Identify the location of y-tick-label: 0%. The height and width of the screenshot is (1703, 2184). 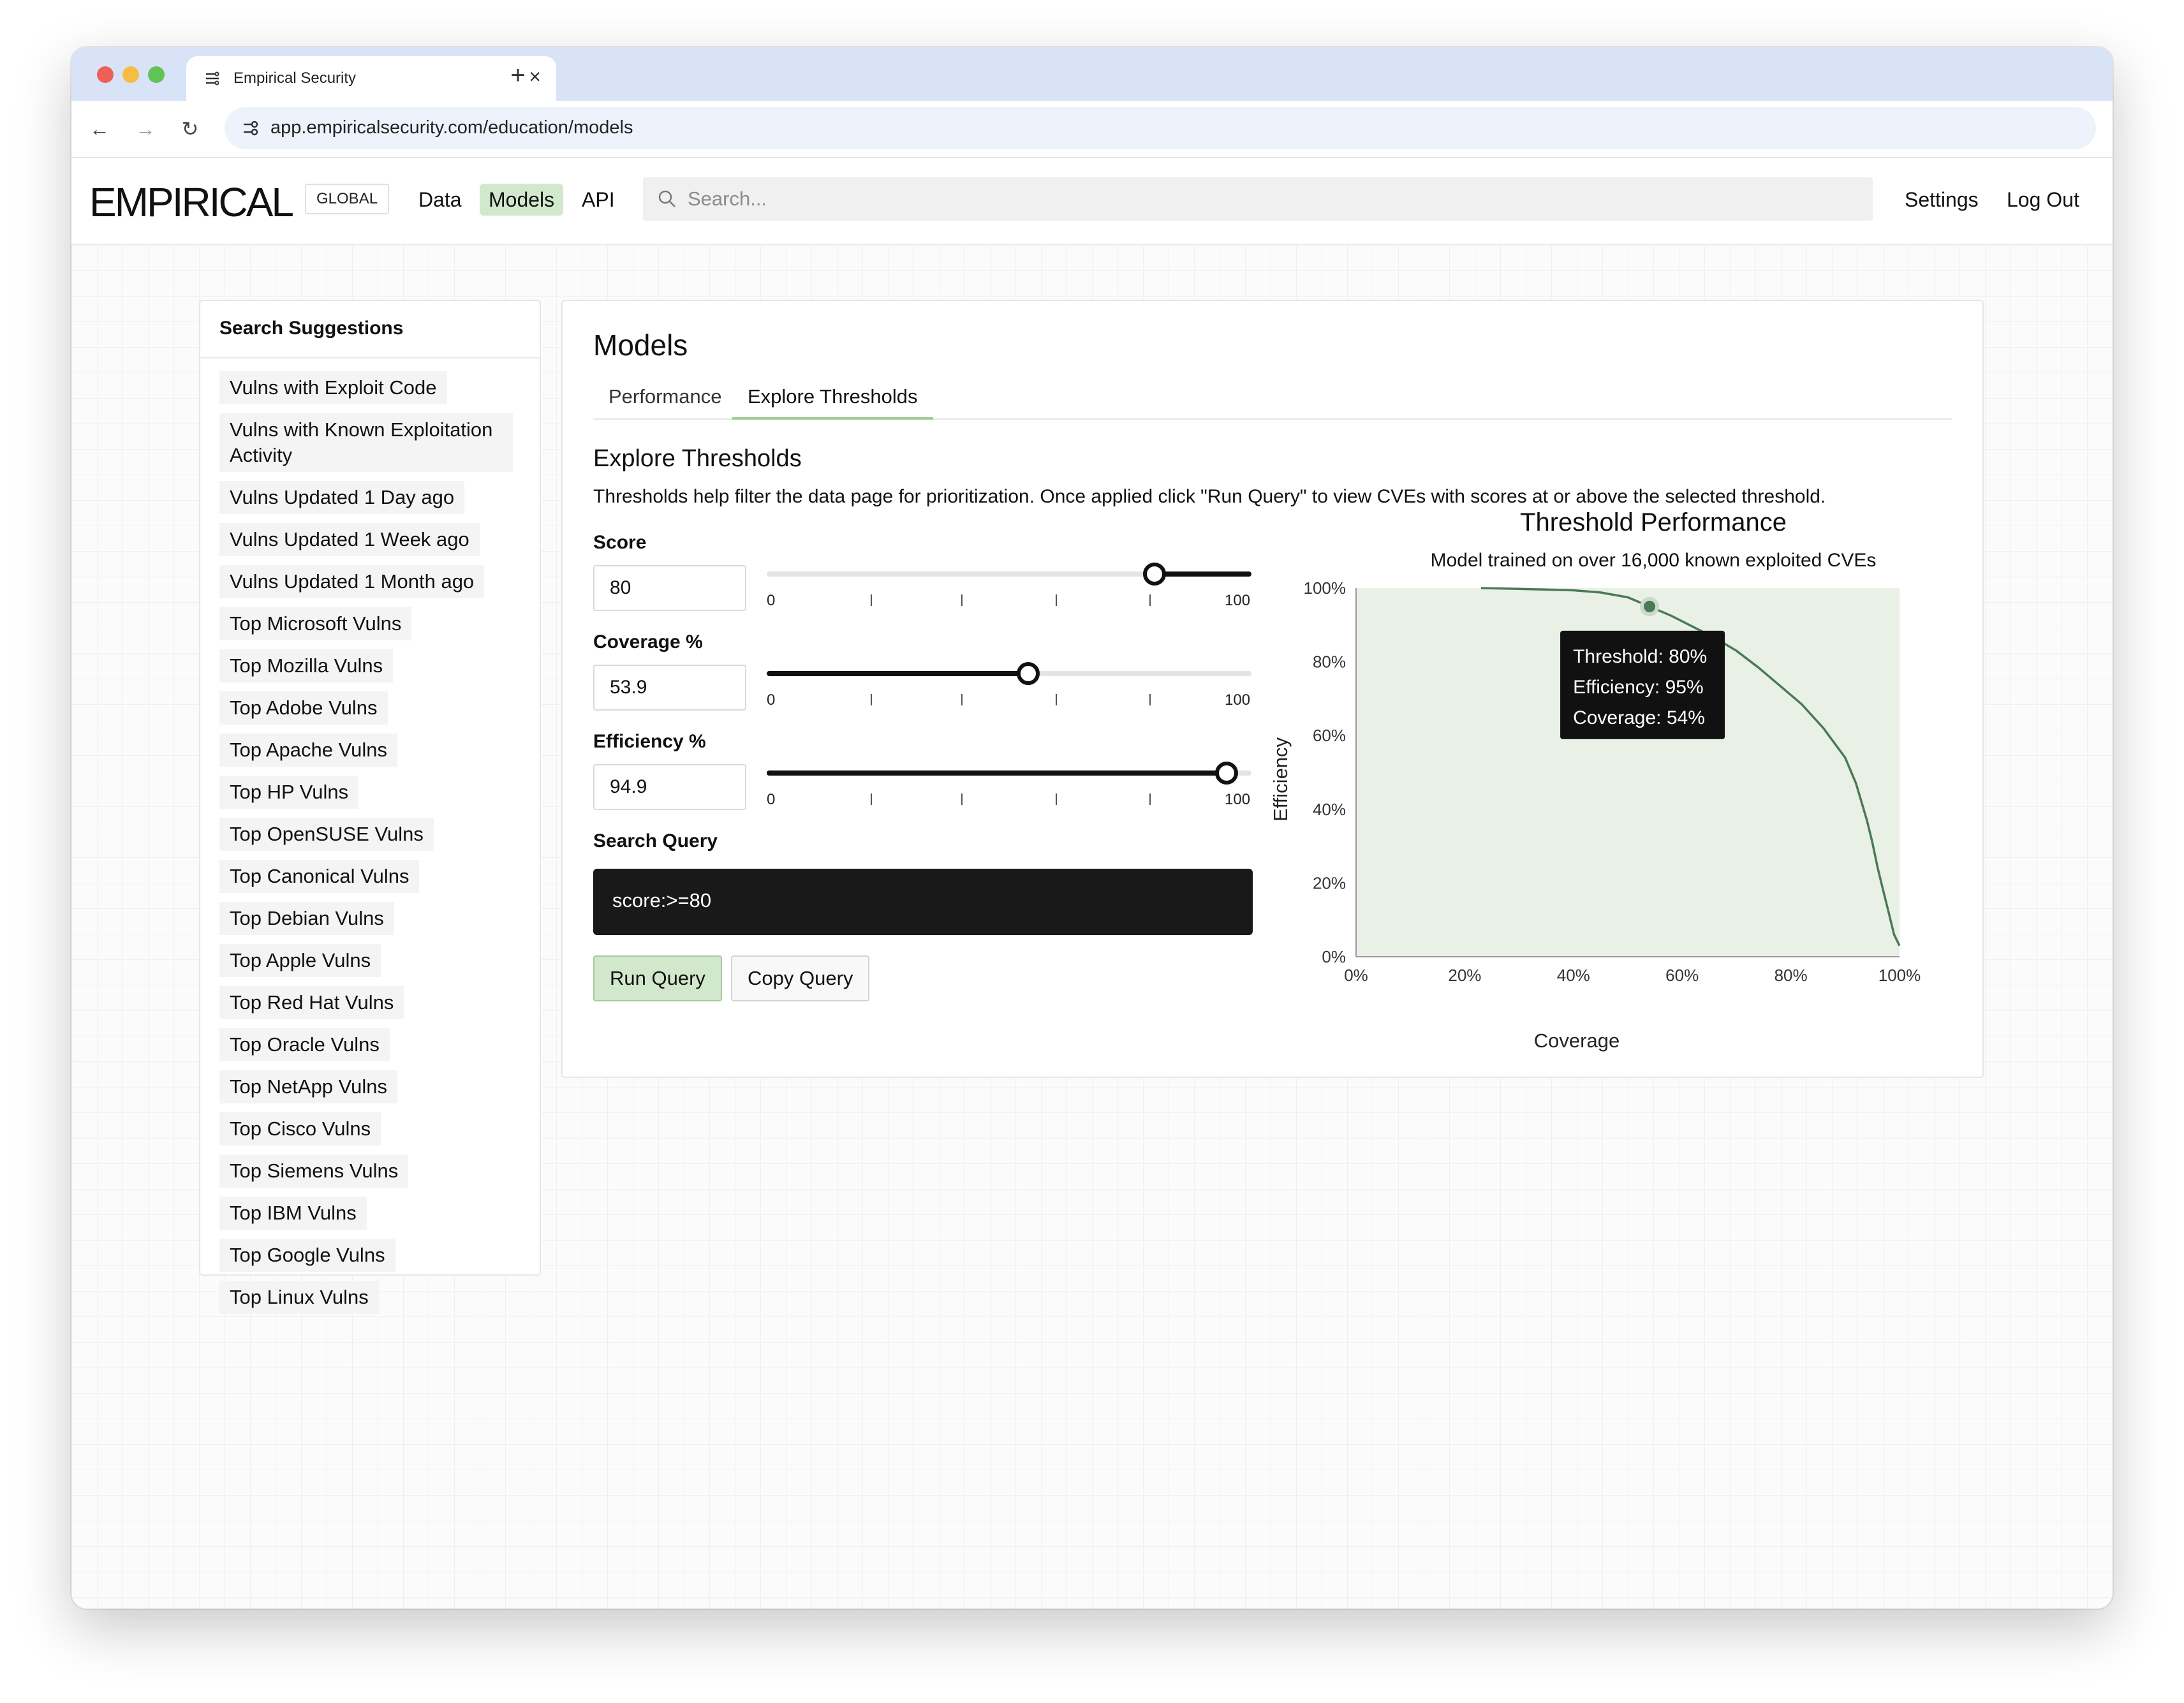
(1334, 956).